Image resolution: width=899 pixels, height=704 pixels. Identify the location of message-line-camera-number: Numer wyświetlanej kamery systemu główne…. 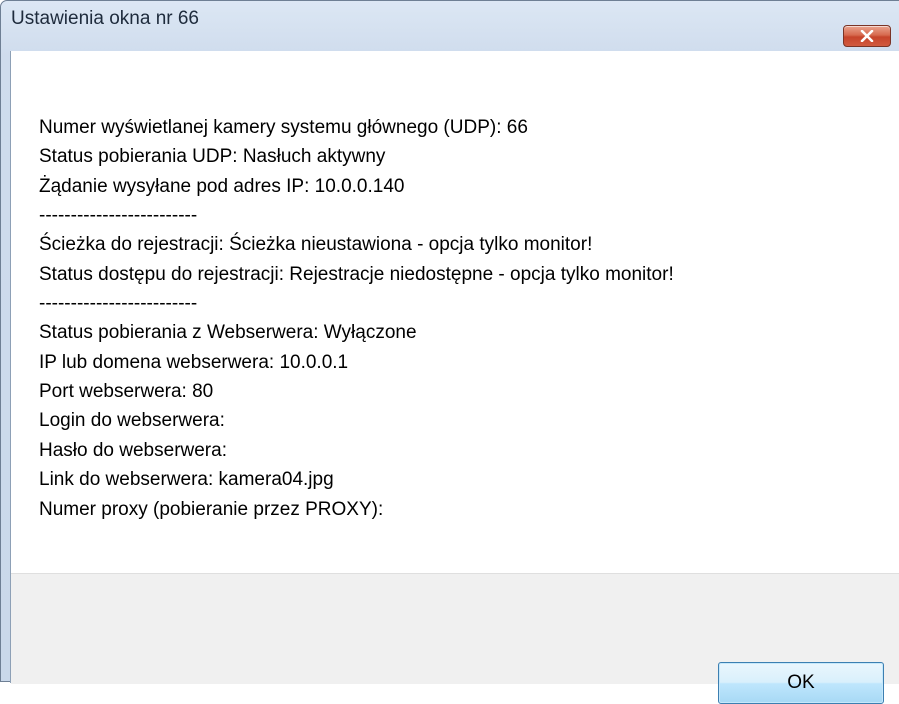
(283, 127).